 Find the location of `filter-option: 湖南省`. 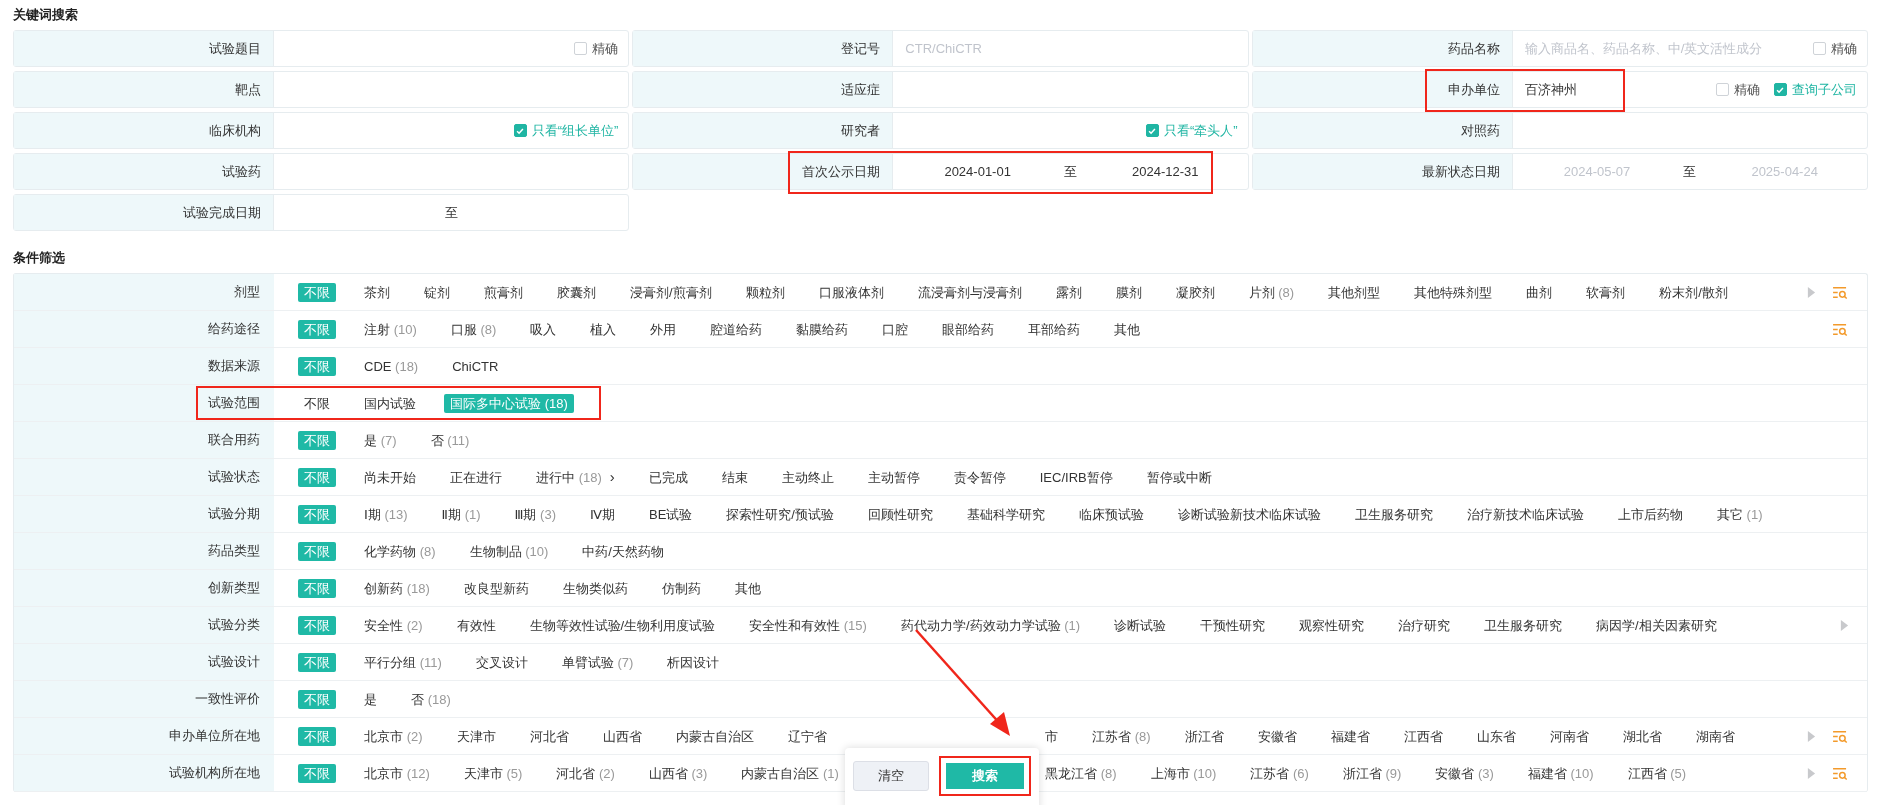

filter-option: 湖南省 is located at coordinates (1715, 736).